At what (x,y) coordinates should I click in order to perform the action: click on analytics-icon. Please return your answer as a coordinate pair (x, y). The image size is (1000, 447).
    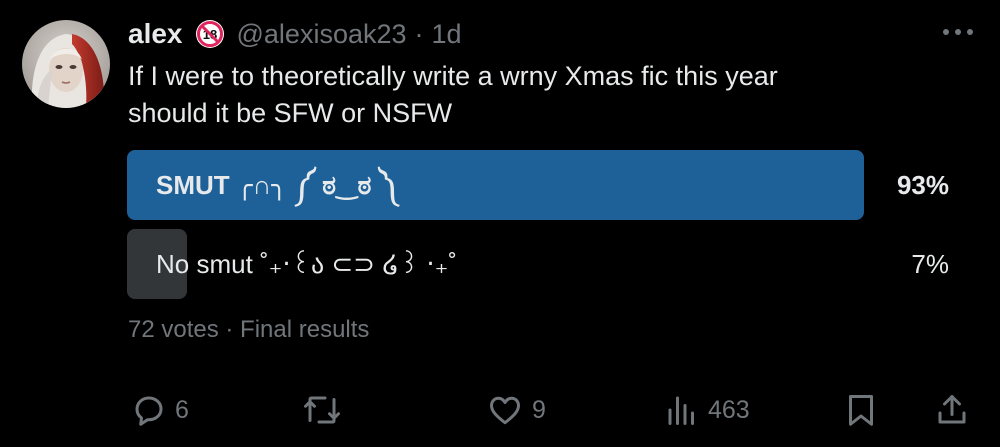
    Looking at the image, I should click on (681, 410).